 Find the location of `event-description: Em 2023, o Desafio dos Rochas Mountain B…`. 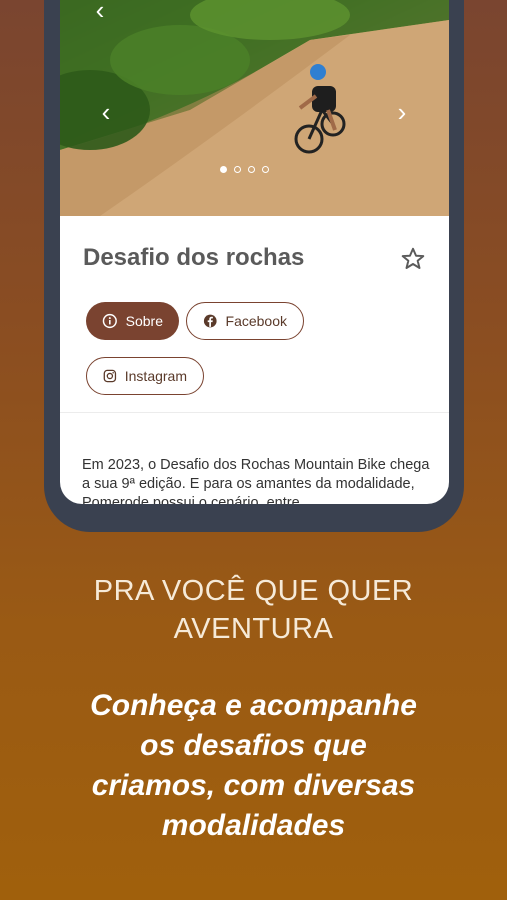

event-description: Em 2023, o Desafio dos Rochas Mountain B… is located at coordinates (256, 480).